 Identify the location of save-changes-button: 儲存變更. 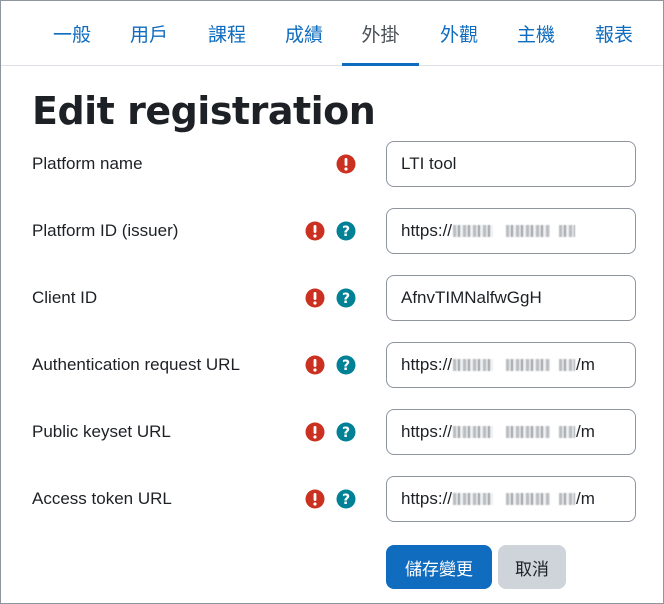
(439, 567).